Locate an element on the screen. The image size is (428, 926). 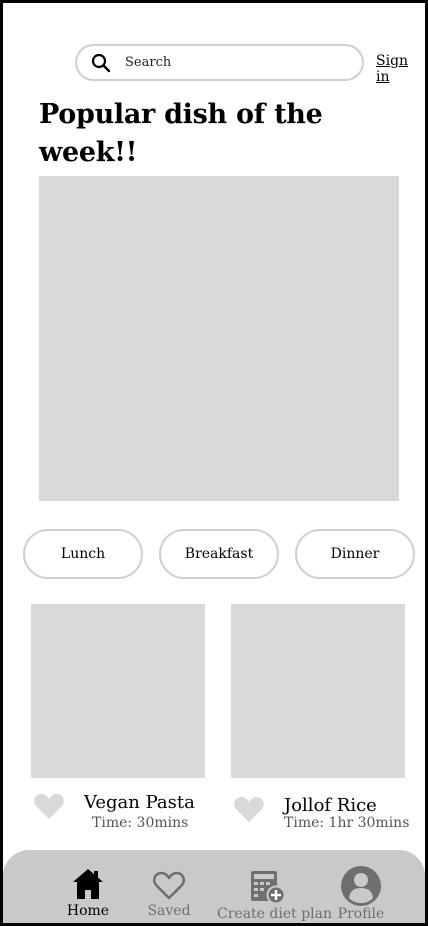
filter-chip-lunch: Lunch is located at coordinates (83, 554).